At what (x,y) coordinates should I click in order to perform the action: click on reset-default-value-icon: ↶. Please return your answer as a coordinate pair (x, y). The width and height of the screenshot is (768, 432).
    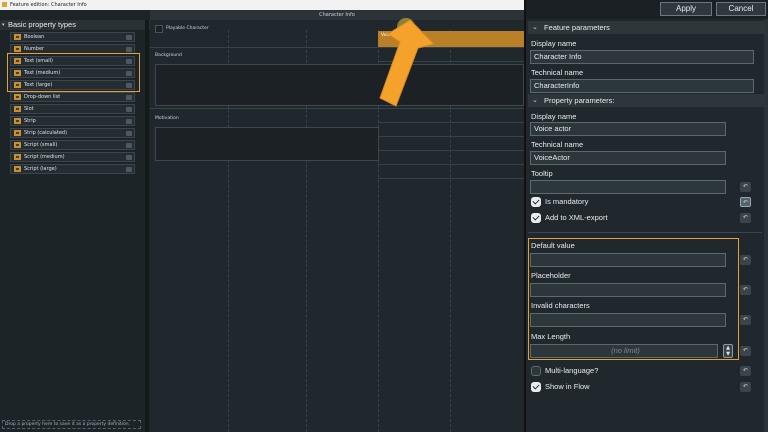
    Looking at the image, I should click on (745, 260).